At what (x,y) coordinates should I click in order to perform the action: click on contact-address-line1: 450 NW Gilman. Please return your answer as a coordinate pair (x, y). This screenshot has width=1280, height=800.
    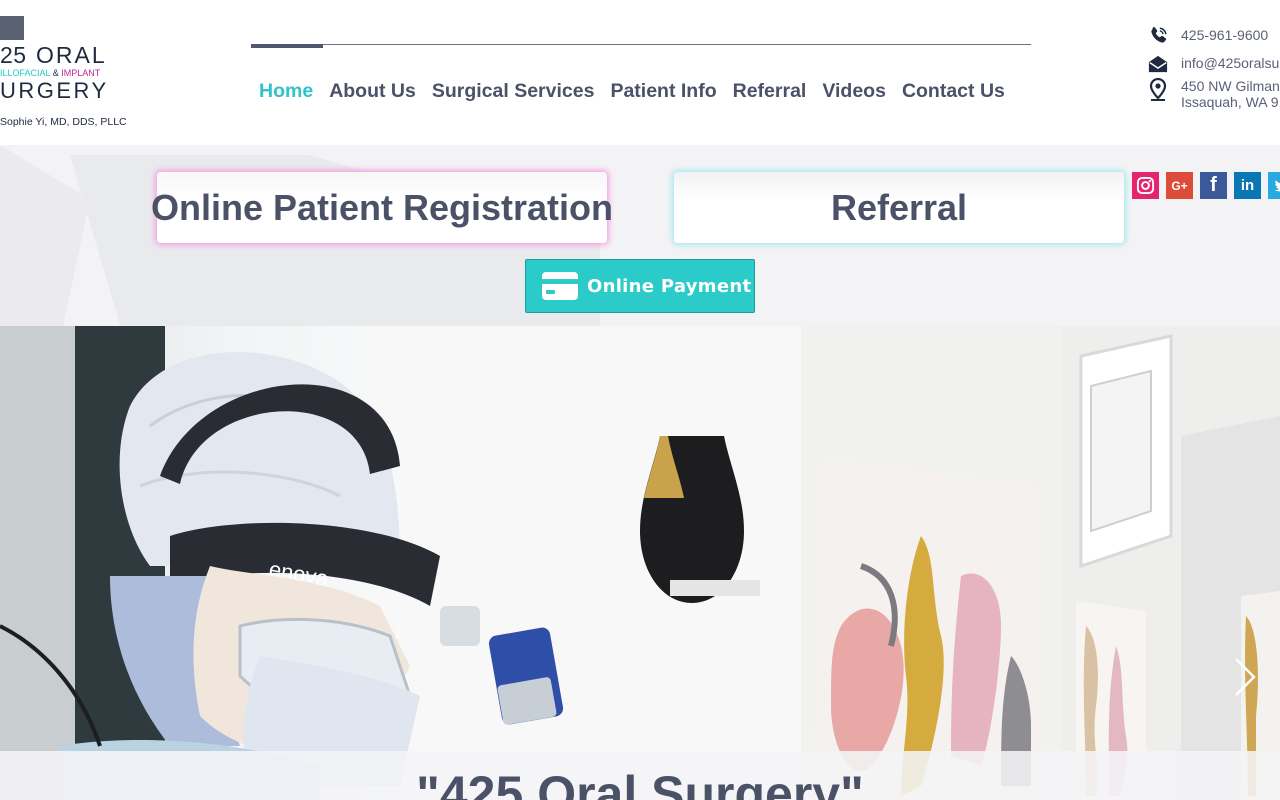
    Looking at the image, I should click on (1230, 86).